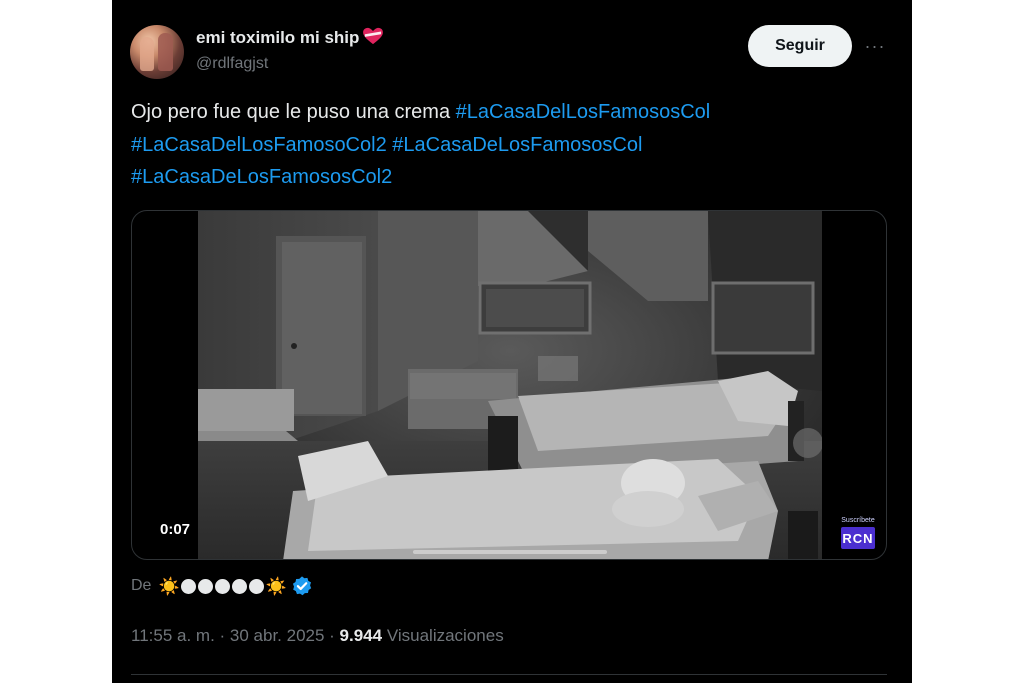 The image size is (1024, 683). Describe the element at coordinates (858, 538) in the screenshot. I see `rcn-logo-icon: RCN` at that location.